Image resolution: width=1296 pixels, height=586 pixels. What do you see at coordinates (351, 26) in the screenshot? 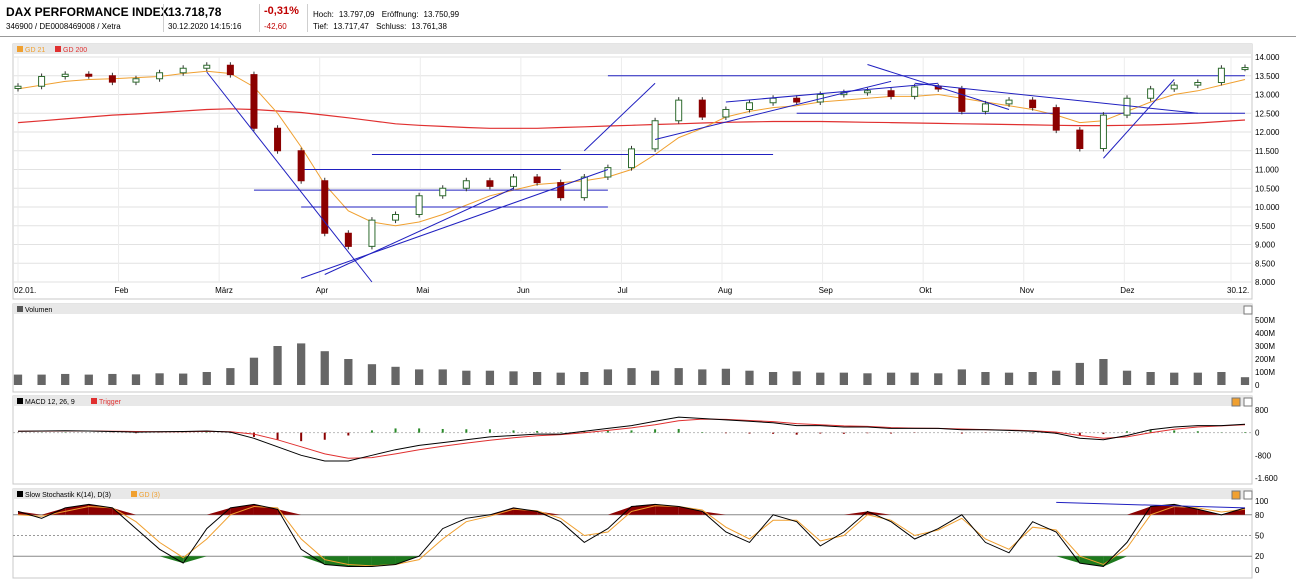
I see `low-value: 13.717,47` at bounding box center [351, 26].